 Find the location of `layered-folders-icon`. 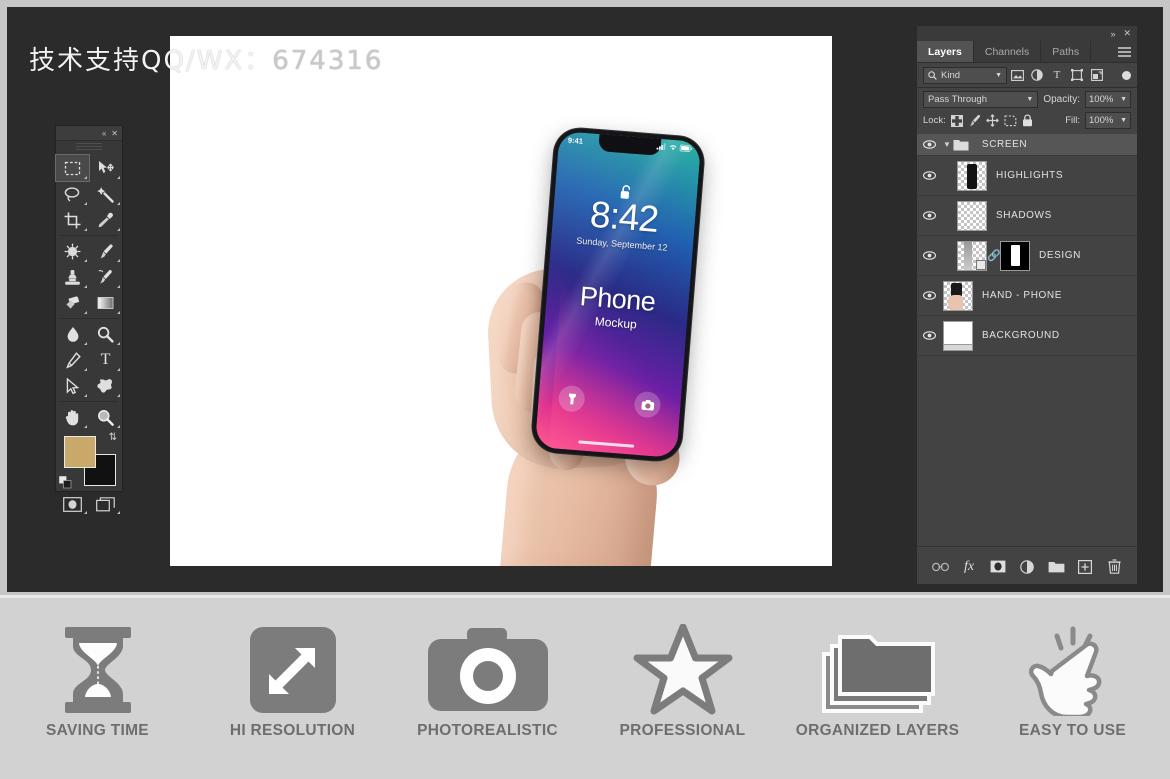

layered-folders-icon is located at coordinates (878, 670).